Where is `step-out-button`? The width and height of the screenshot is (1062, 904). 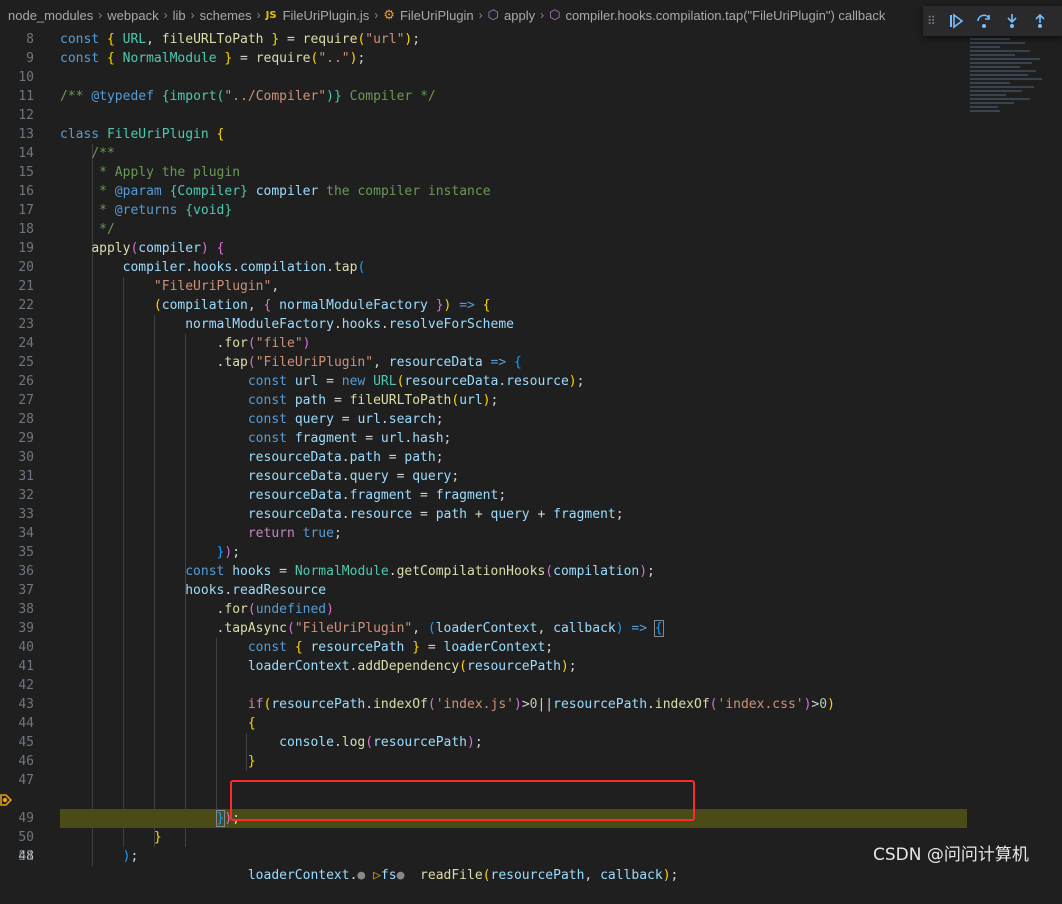
step-out-button is located at coordinates (1040, 21).